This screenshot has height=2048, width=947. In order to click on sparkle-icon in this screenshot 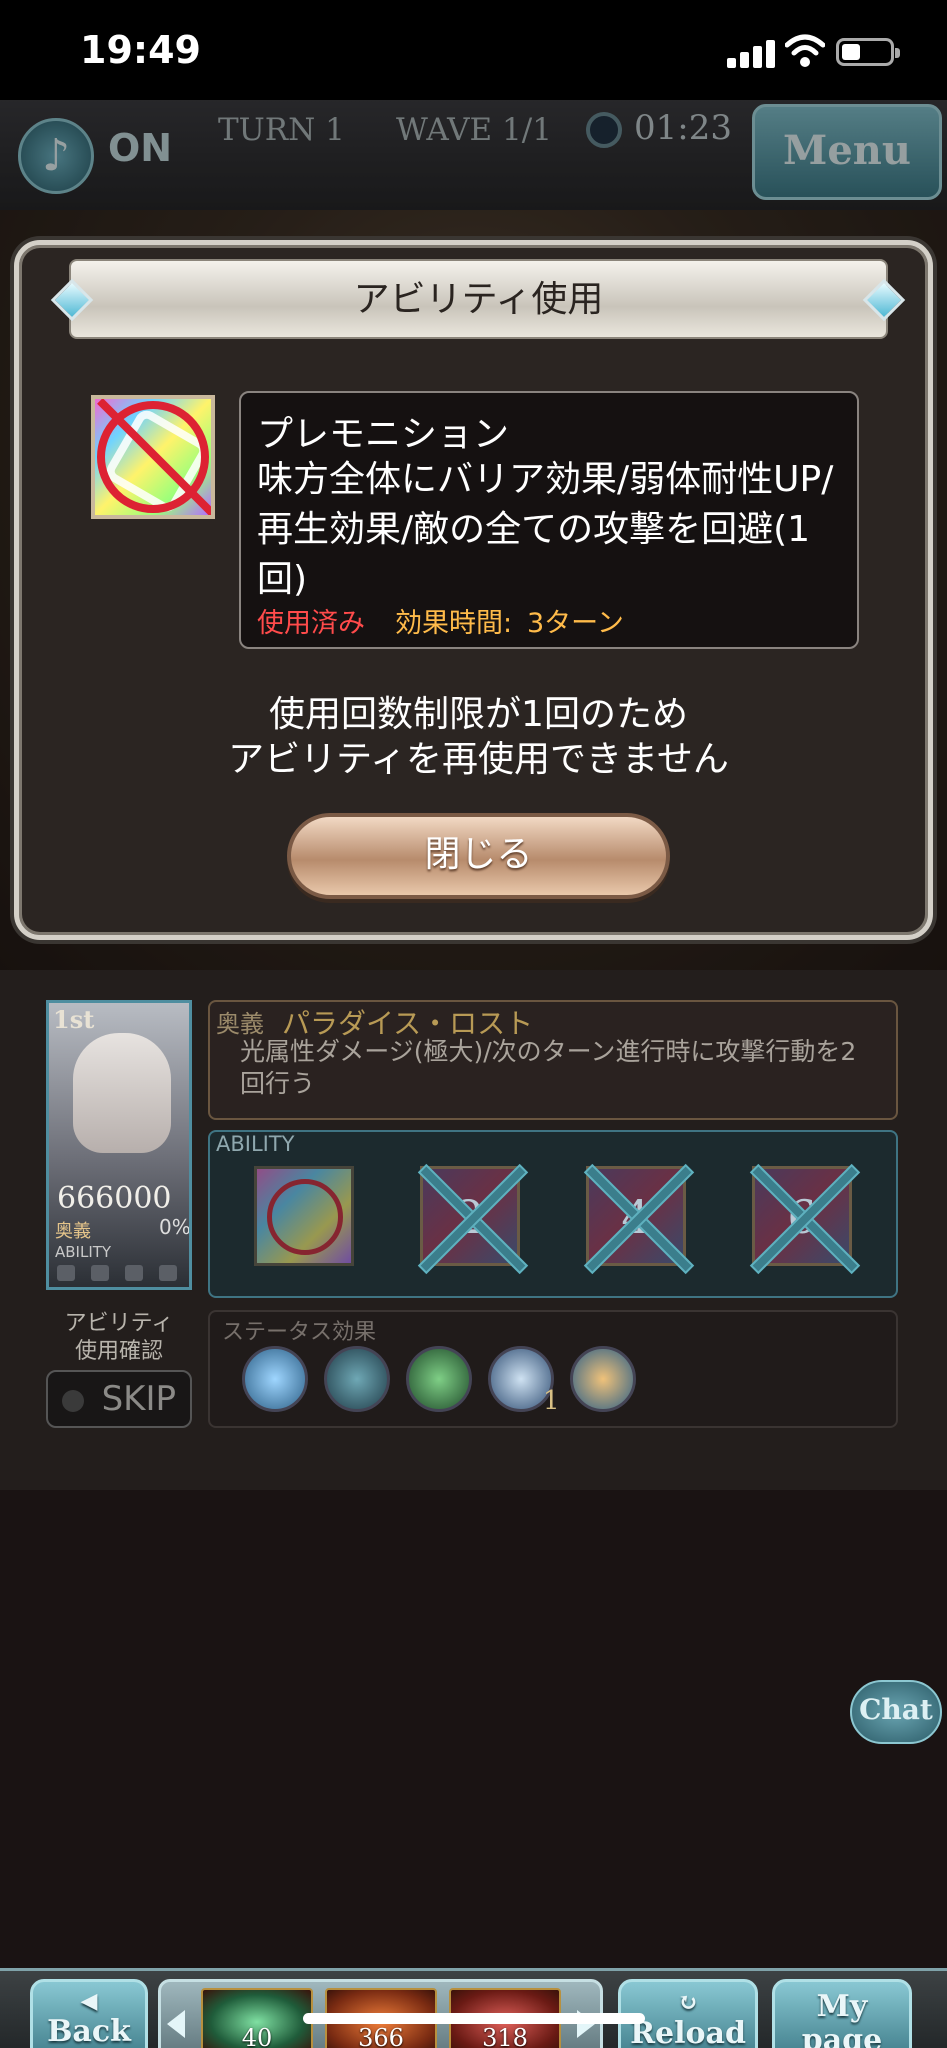, I will do `click(439, 1379)`.